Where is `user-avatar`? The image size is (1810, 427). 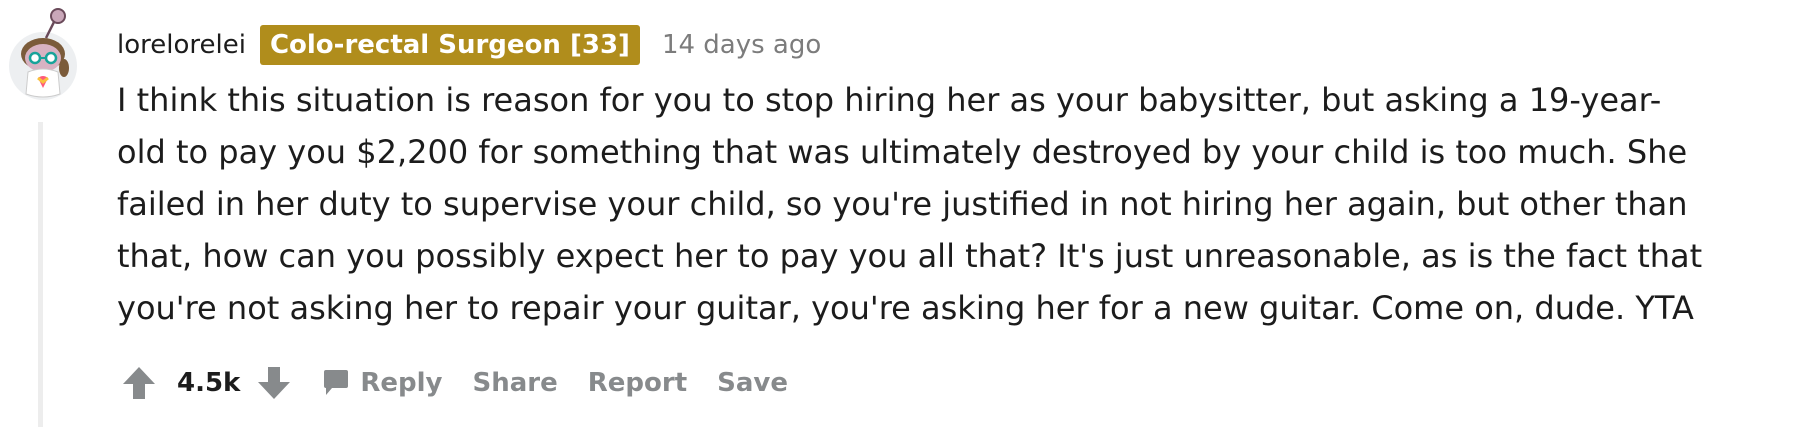
user-avatar is located at coordinates (43, 54).